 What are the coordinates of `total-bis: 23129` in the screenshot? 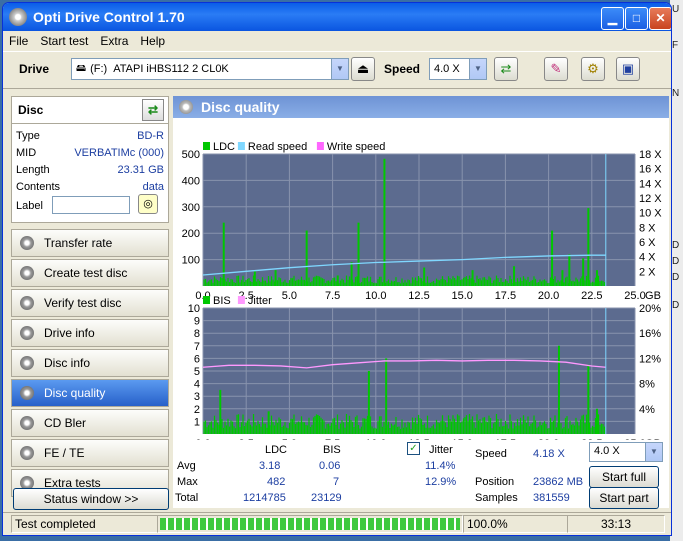 It's located at (326, 498).